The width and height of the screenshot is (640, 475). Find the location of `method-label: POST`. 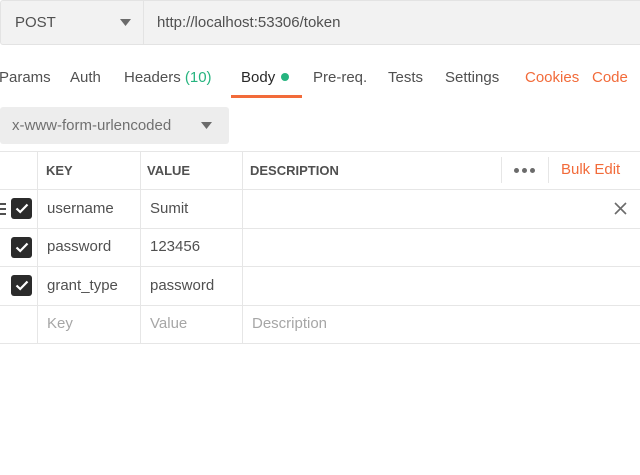

method-label: POST is located at coordinates (35, 22).